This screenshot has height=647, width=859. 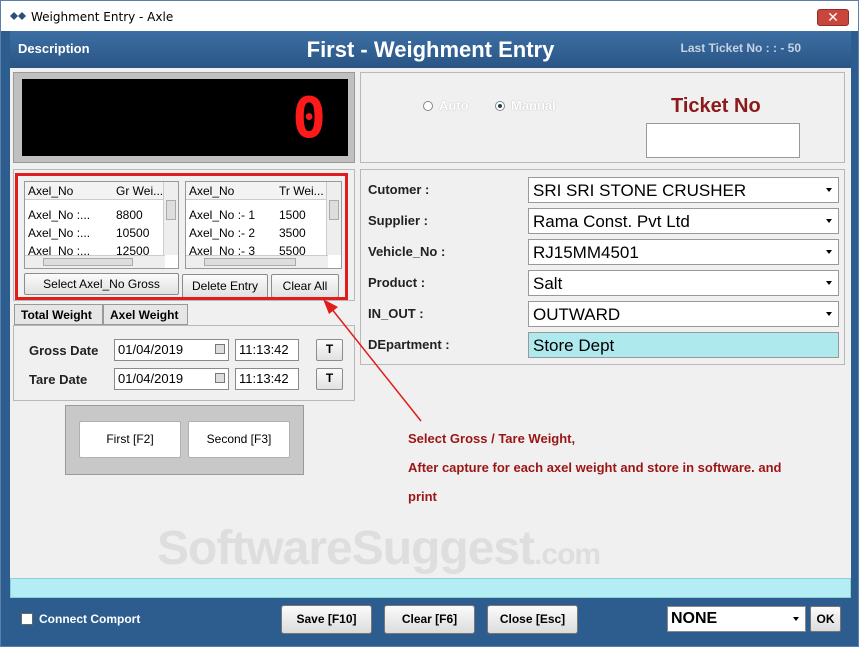 I want to click on chevron-down-icon, so click(x=796, y=619).